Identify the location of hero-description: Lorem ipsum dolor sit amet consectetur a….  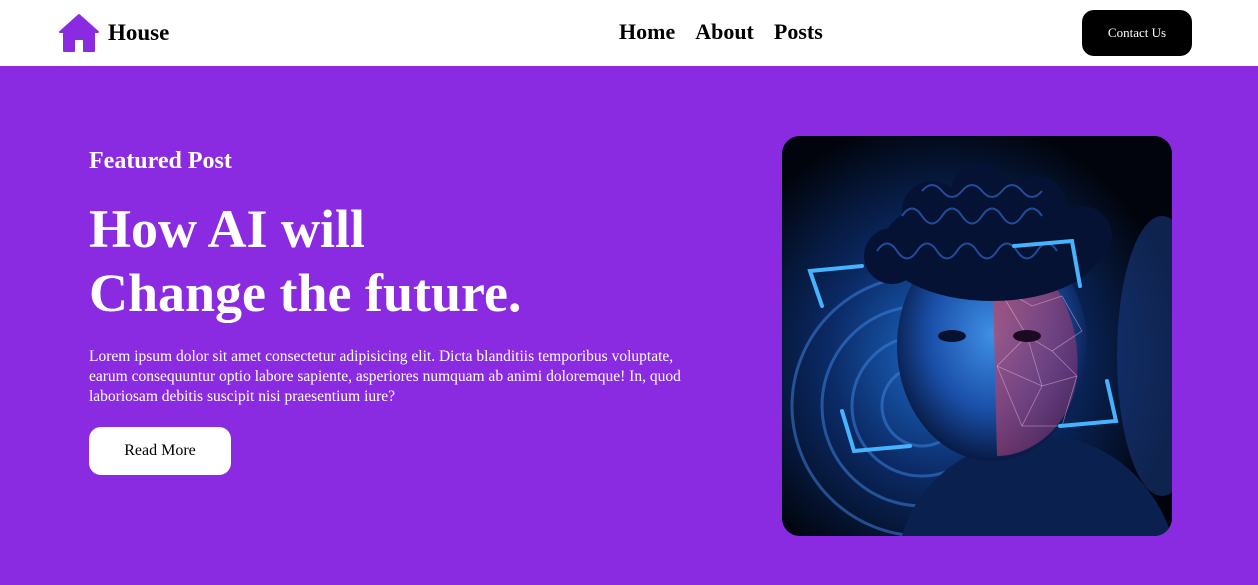
(385, 376).